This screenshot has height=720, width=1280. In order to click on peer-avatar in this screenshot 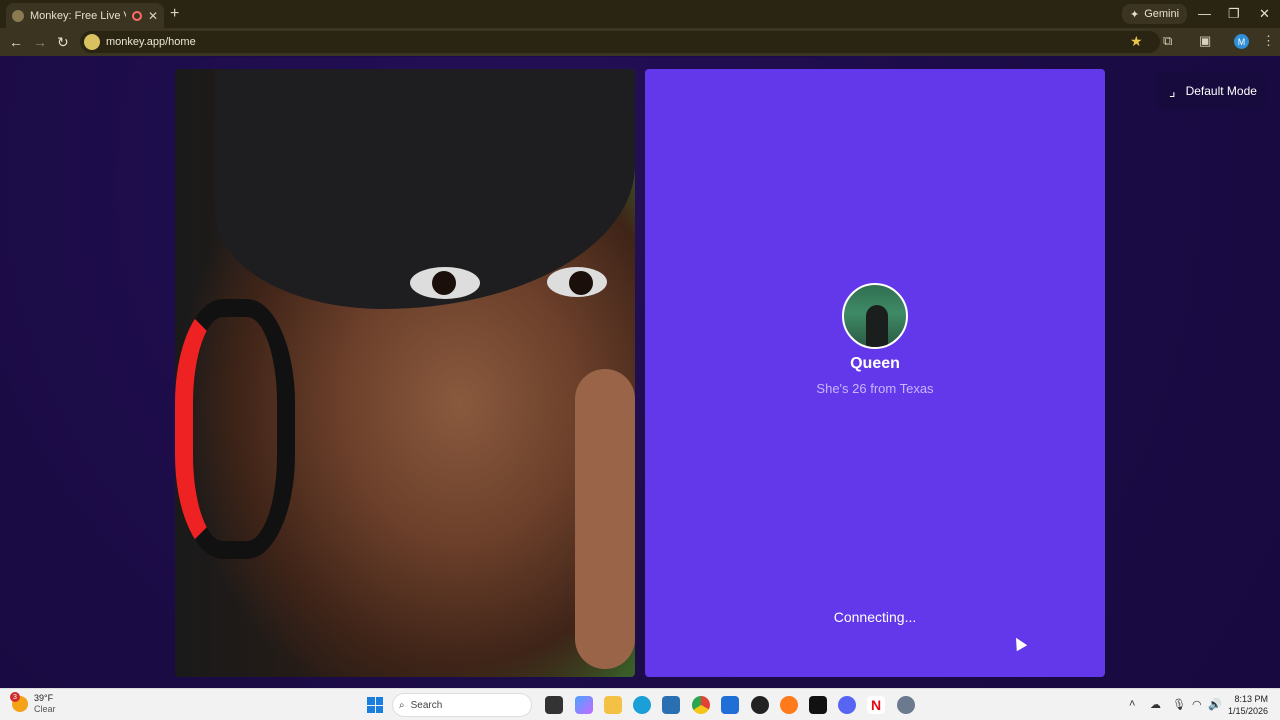, I will do `click(875, 316)`.